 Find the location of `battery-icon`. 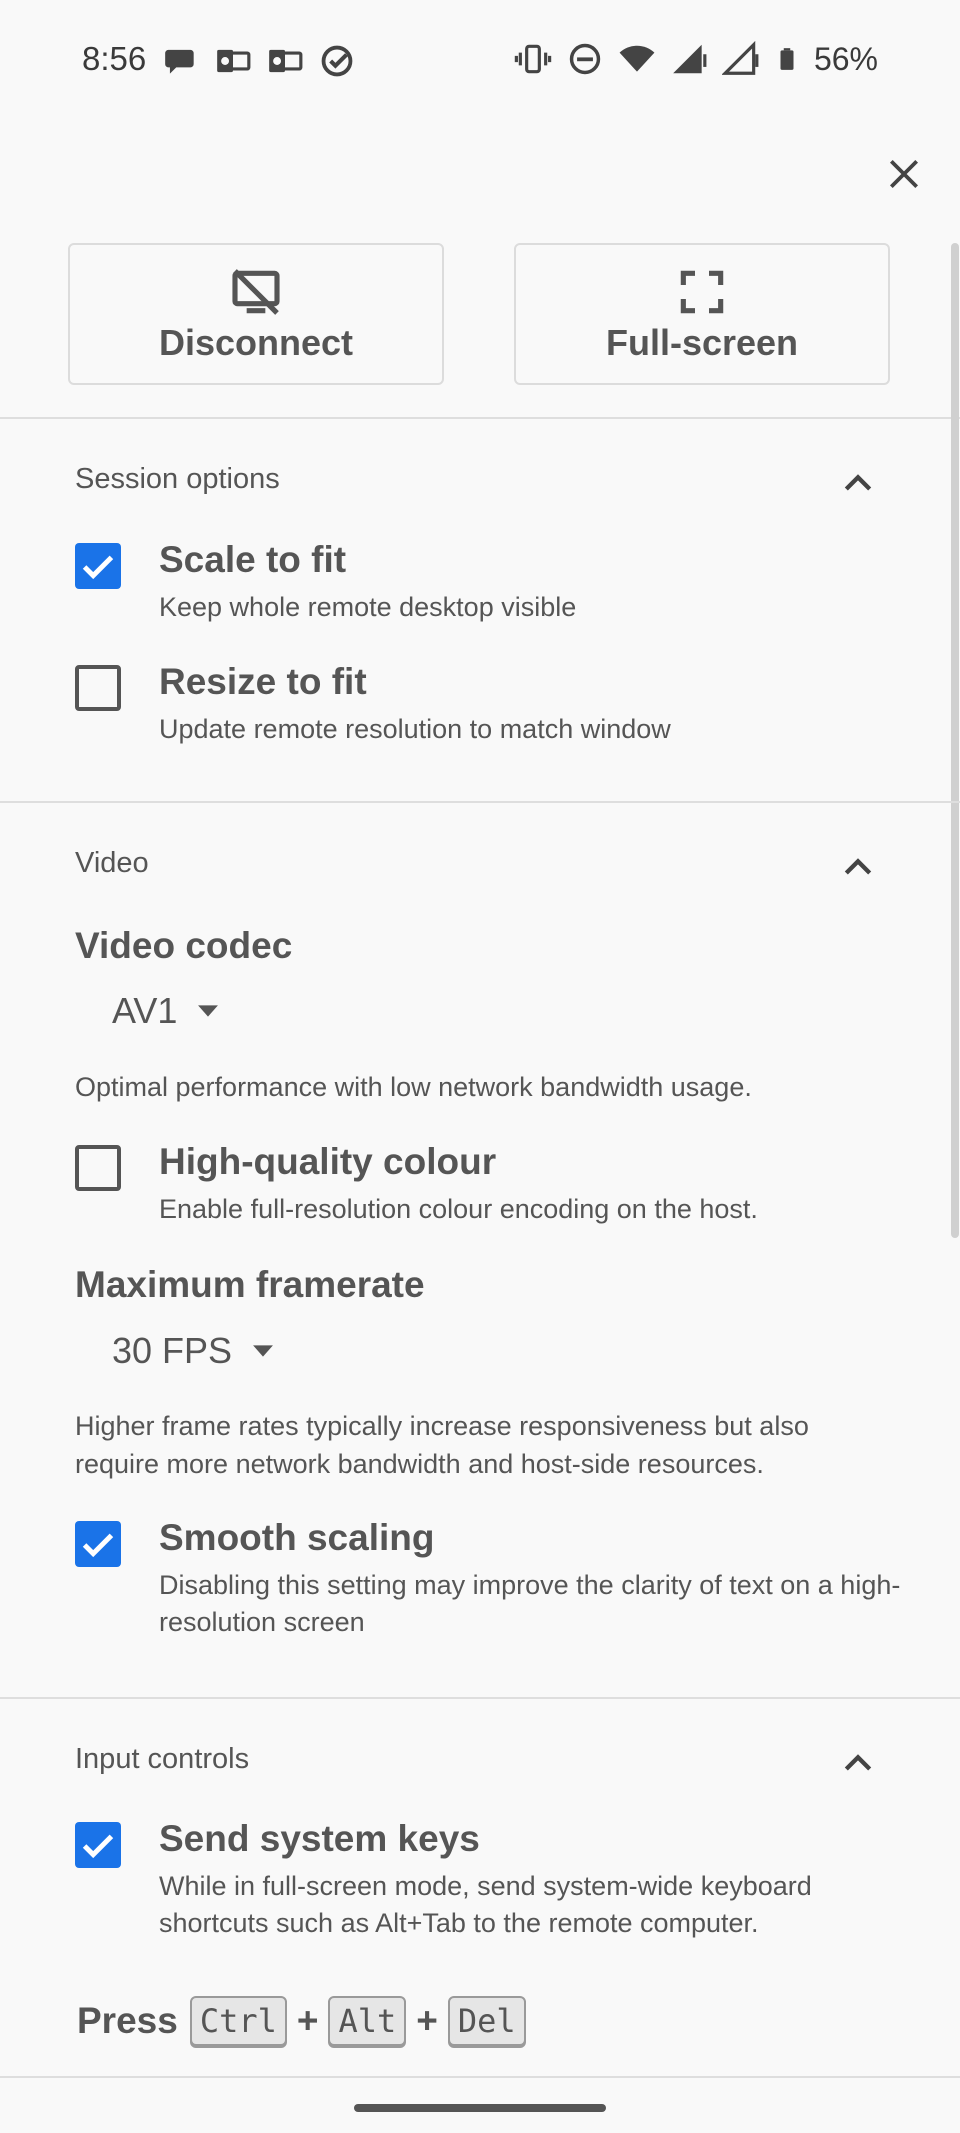

battery-icon is located at coordinates (787, 59).